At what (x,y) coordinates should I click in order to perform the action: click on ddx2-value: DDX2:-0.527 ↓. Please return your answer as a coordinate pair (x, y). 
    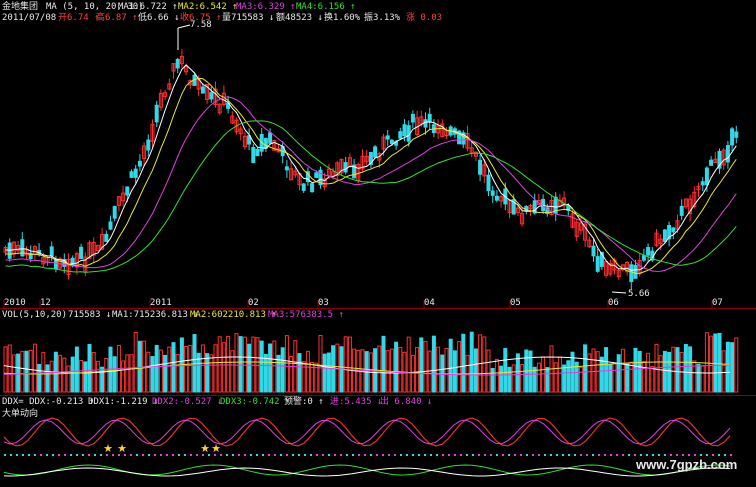
    Looking at the image, I should click on (187, 402).